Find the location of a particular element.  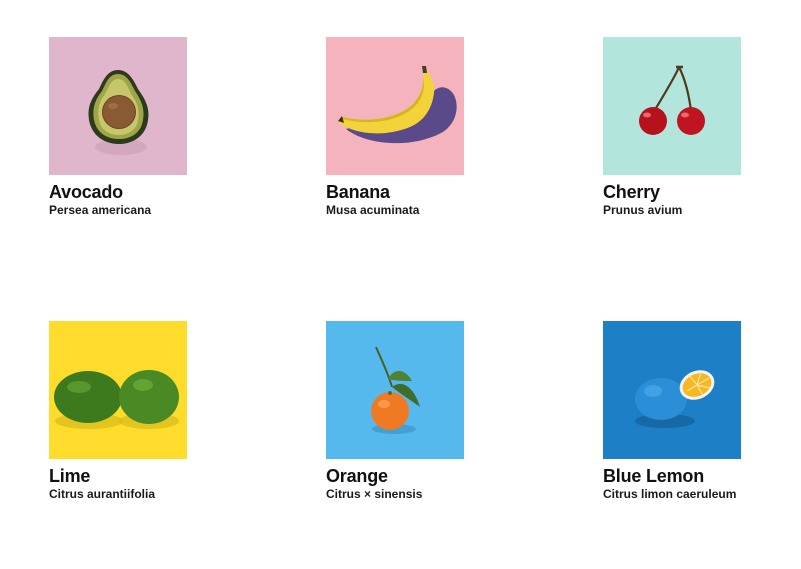

fruit-latin-name: Persea americana is located at coordinates (100, 210).